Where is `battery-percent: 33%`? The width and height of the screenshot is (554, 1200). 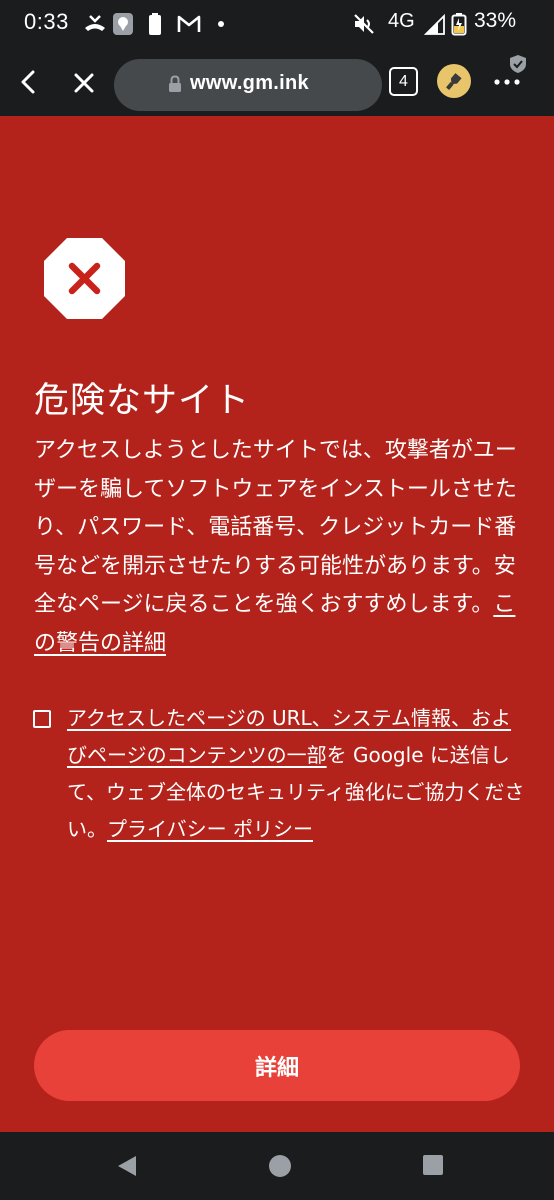
battery-percent: 33% is located at coordinates (495, 20).